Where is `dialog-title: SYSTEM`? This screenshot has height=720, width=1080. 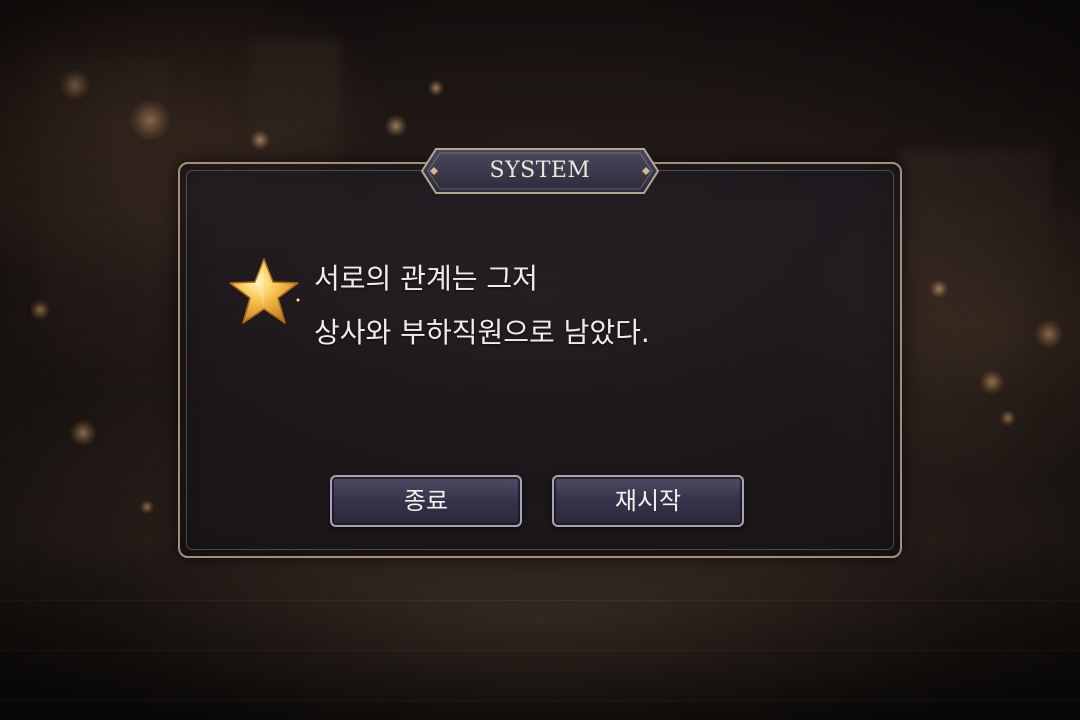 dialog-title: SYSTEM is located at coordinates (540, 170).